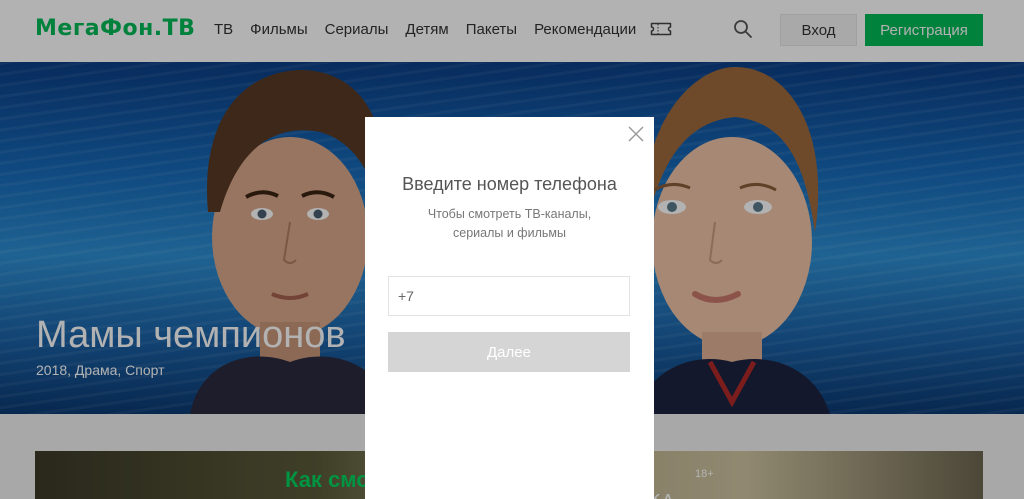 This screenshot has height=499, width=1024. I want to click on modal-title: Введите номер телефона, so click(509, 184).